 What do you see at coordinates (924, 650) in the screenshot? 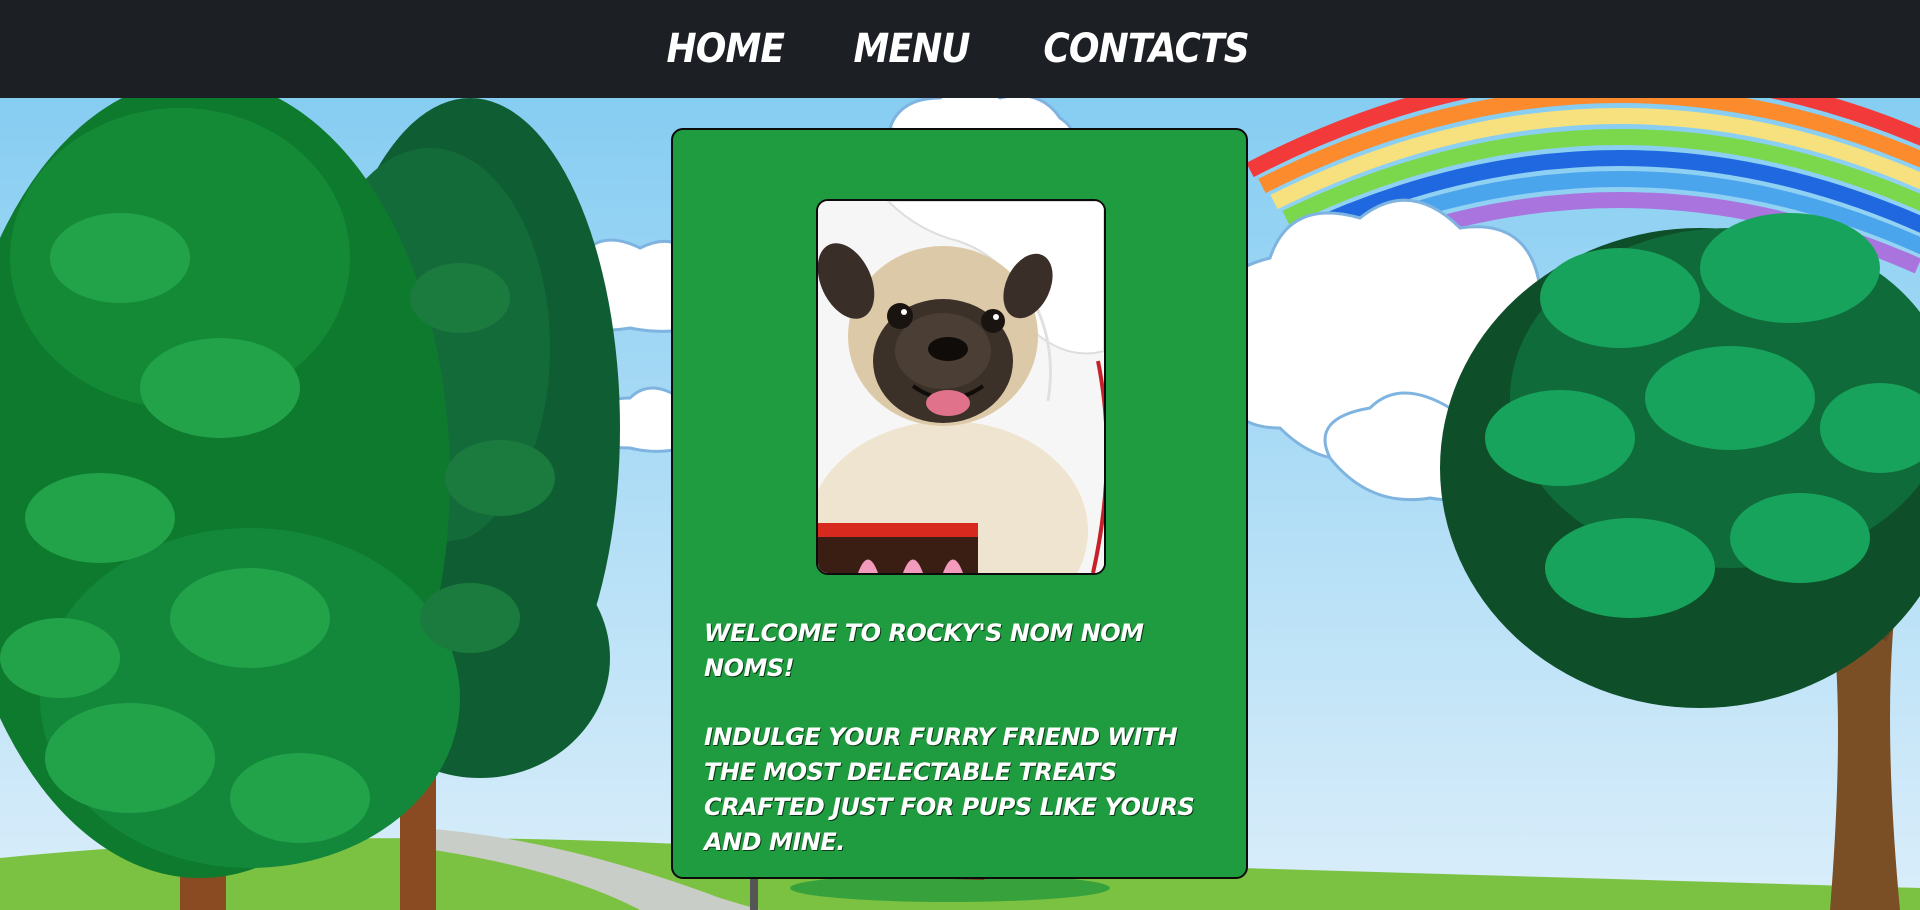
I see `welcome-heading: WELCOME TO ROCKY'S NOM NOM NOMS!` at bounding box center [924, 650].